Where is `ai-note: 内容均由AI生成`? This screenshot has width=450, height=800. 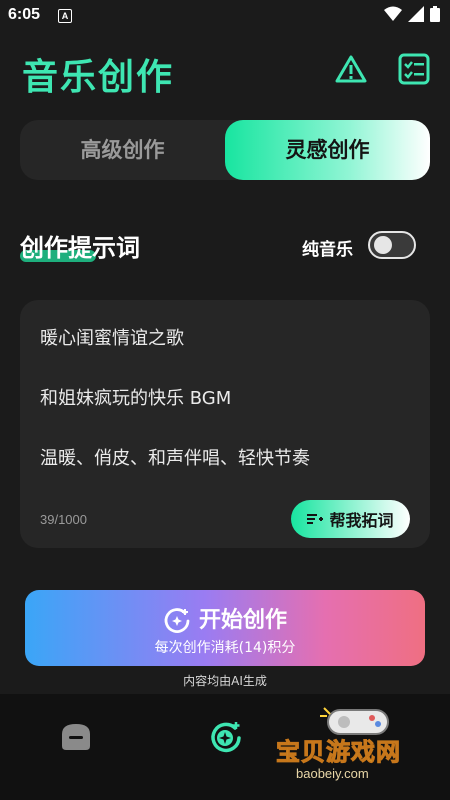 ai-note: 内容均由AI生成 is located at coordinates (225, 681).